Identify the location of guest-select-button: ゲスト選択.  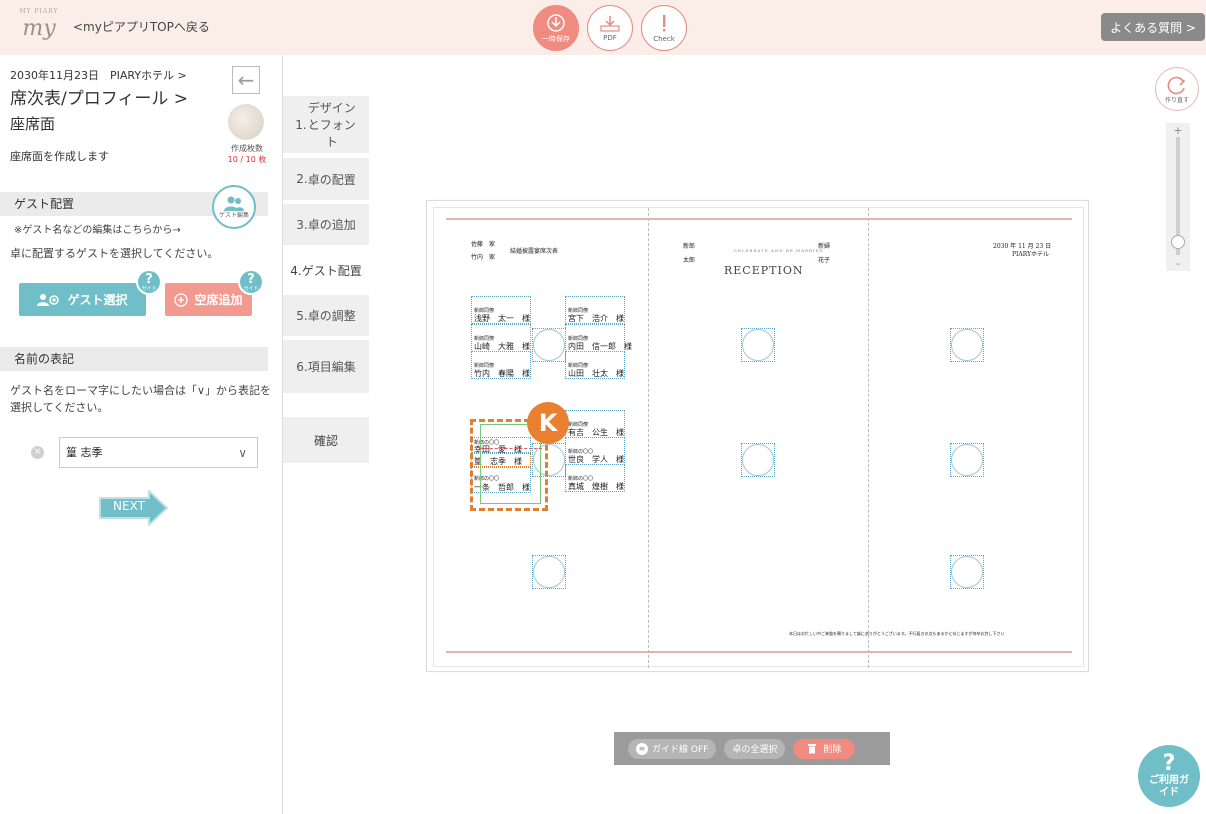
(82, 299).